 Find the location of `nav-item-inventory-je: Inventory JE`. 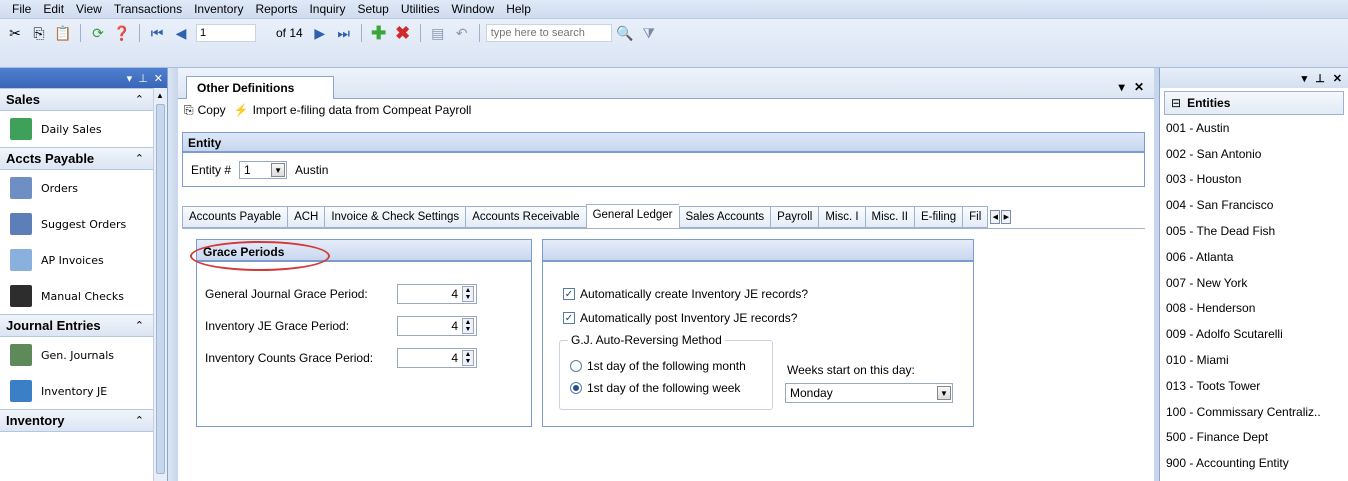

nav-item-inventory-je: Inventory JE is located at coordinates (77, 391).